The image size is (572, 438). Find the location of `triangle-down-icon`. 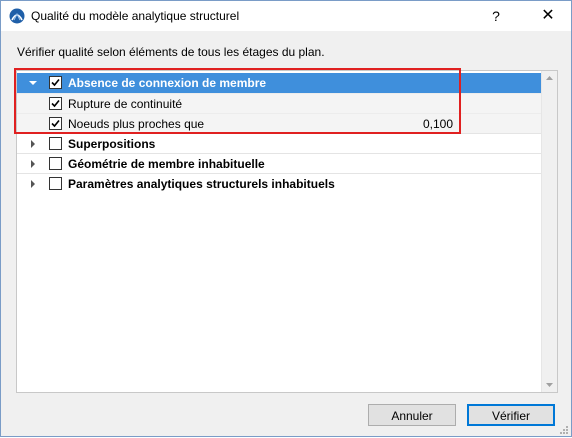

triangle-down-icon is located at coordinates (33, 83).